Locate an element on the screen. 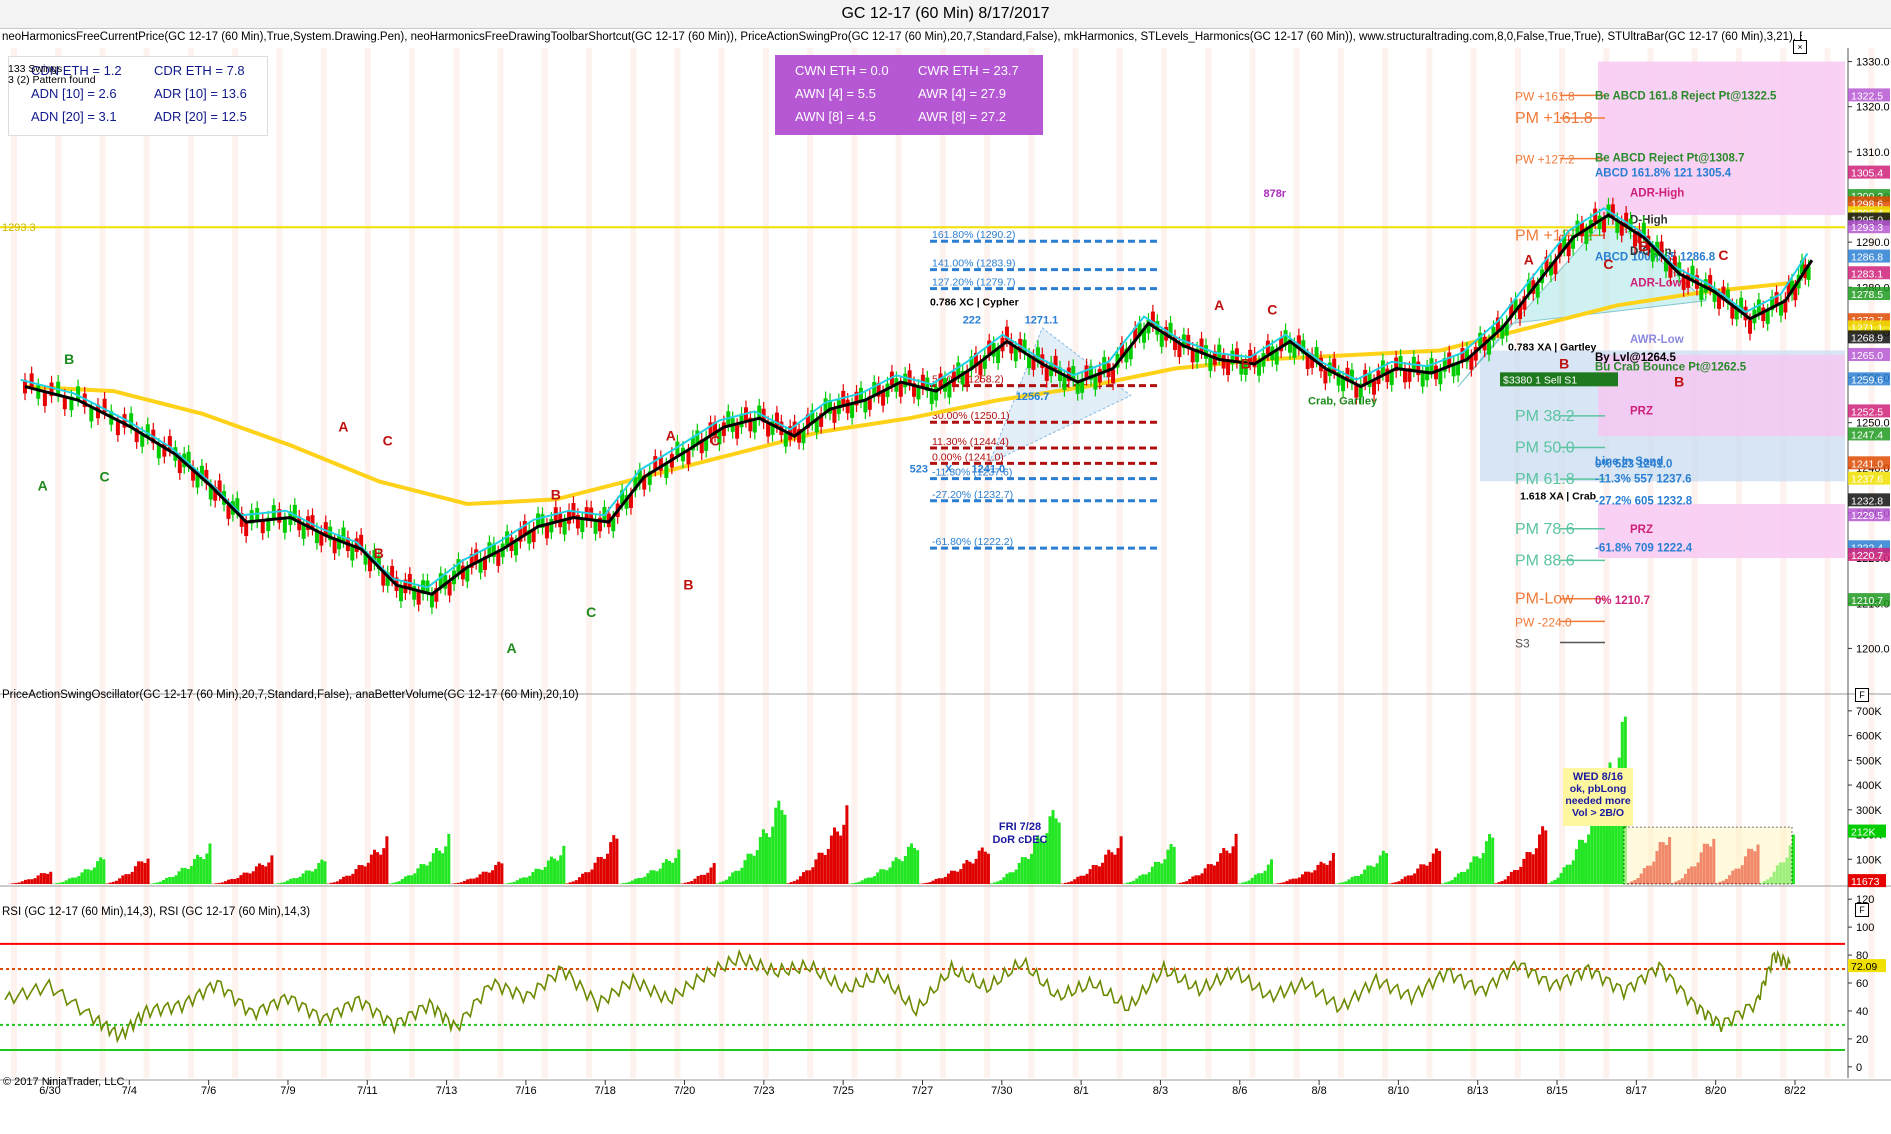 This screenshot has width=1891, height=1134. date-tick-label: 7/9 is located at coordinates (287, 1091).